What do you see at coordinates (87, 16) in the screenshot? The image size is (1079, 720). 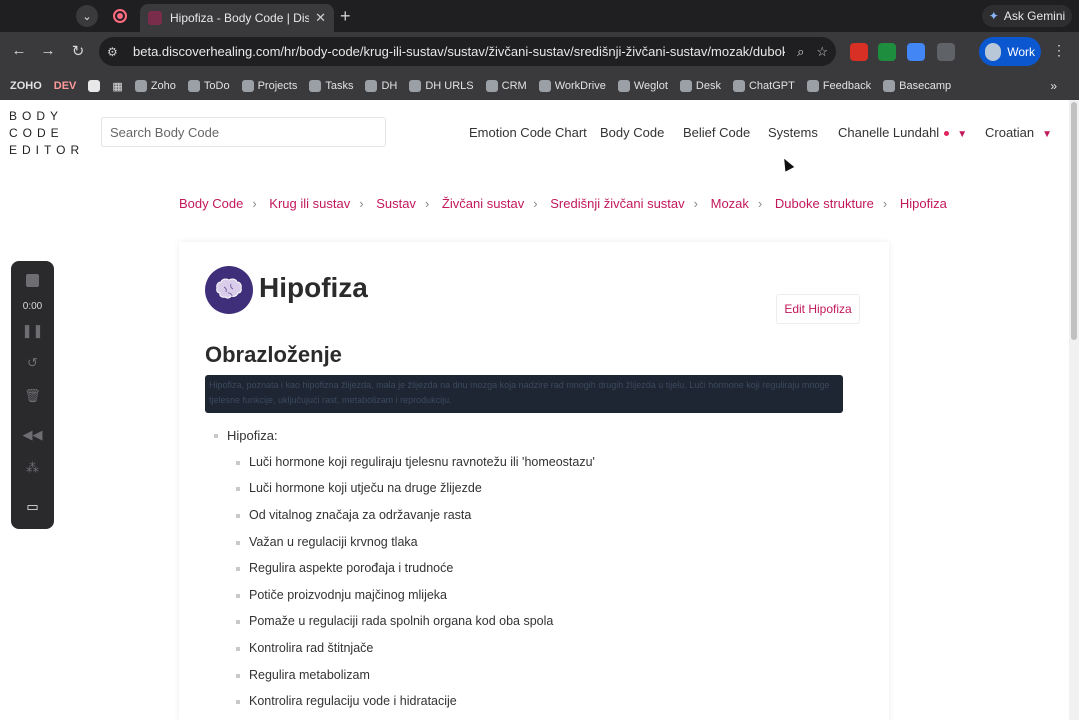 I see `tab-search-chevron-icon: ⌄` at bounding box center [87, 16].